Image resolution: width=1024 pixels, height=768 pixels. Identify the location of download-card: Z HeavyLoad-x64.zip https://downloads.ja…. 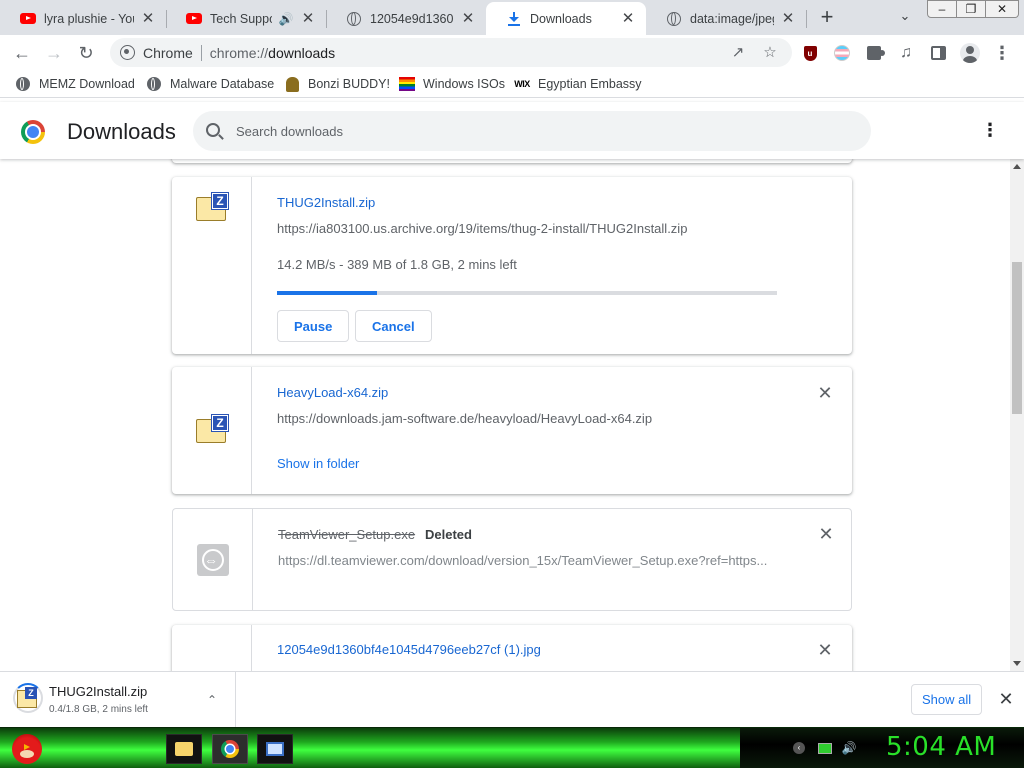
(512, 430).